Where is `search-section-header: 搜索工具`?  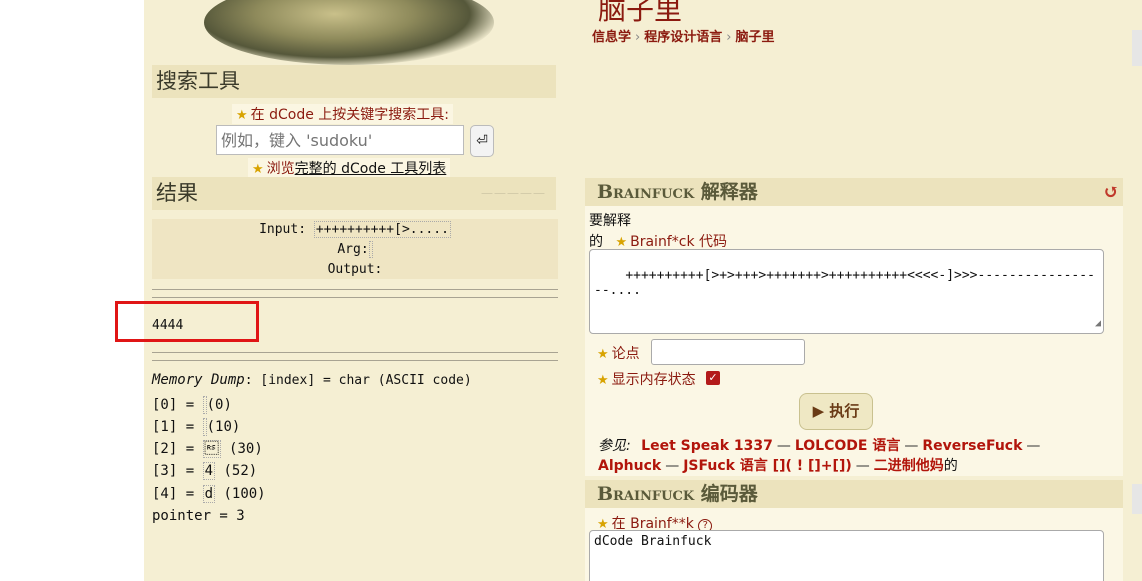 search-section-header: 搜索工具 is located at coordinates (354, 81).